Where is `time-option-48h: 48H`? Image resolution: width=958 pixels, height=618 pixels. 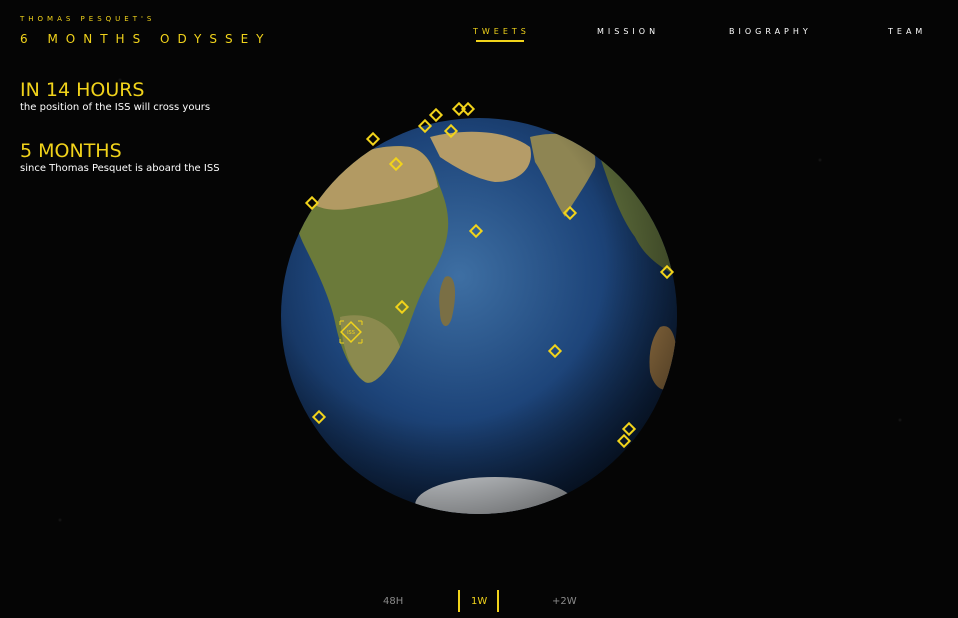 time-option-48h: 48H is located at coordinates (393, 601).